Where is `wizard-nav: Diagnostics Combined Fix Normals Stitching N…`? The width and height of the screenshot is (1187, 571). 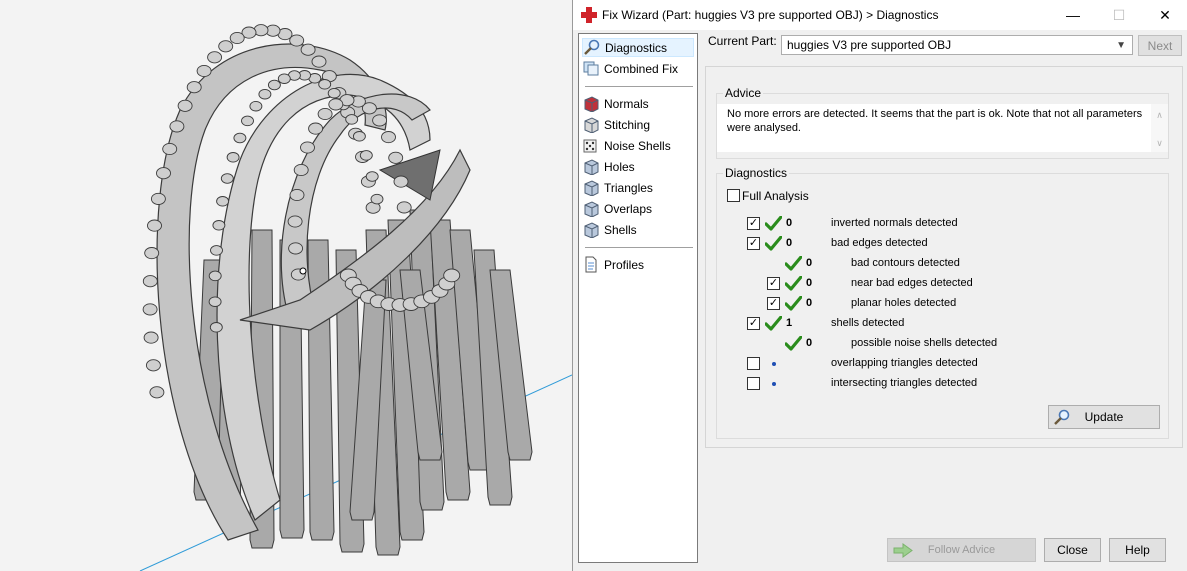
wizard-nav: Diagnostics Combined Fix Normals Stitching N… is located at coordinates (638, 298).